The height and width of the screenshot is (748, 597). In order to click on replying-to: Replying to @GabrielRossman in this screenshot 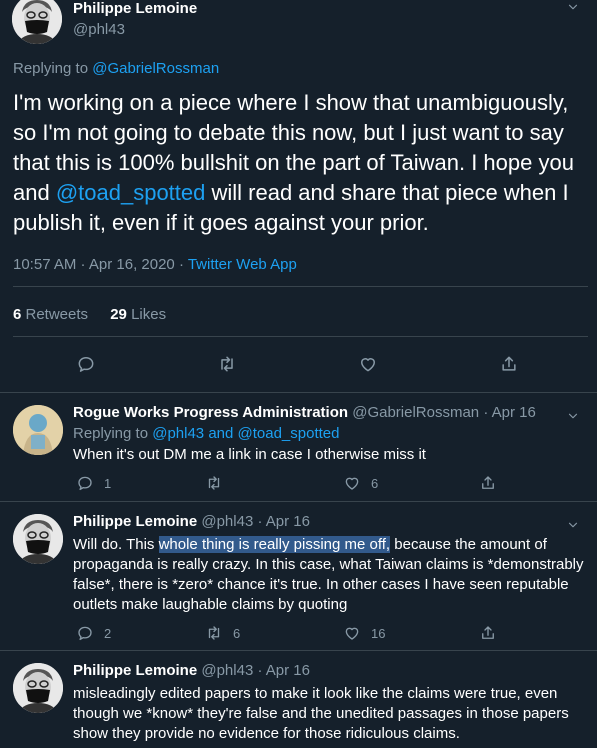, I will do `click(116, 68)`.